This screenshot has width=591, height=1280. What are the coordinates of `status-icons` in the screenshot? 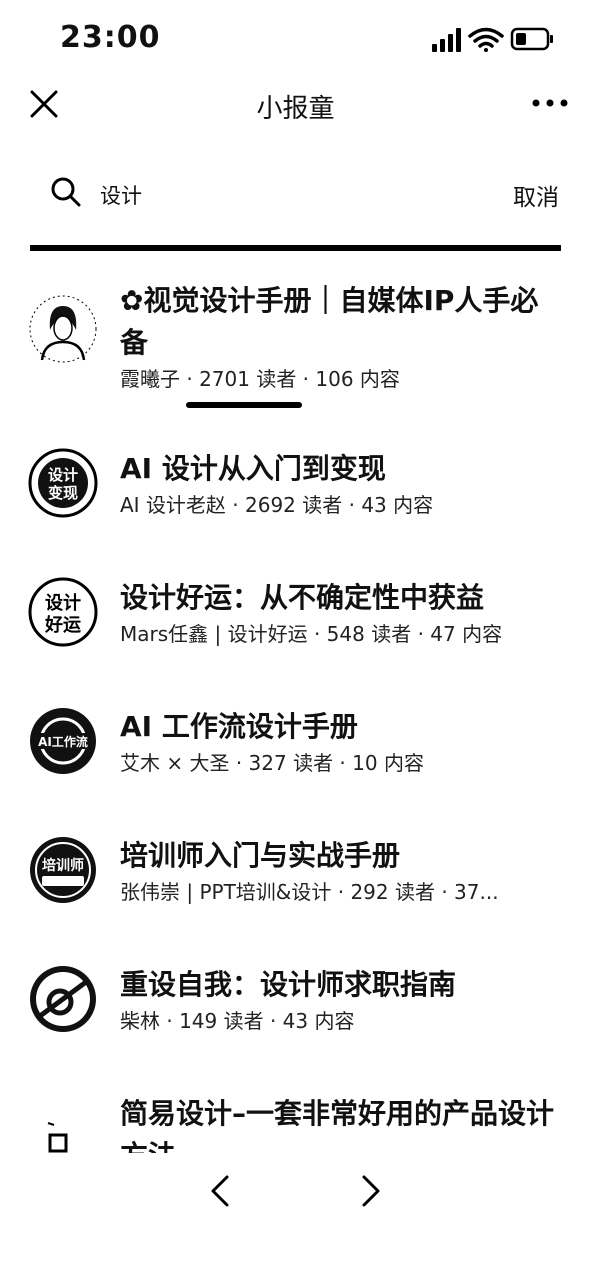 It's located at (492, 39).